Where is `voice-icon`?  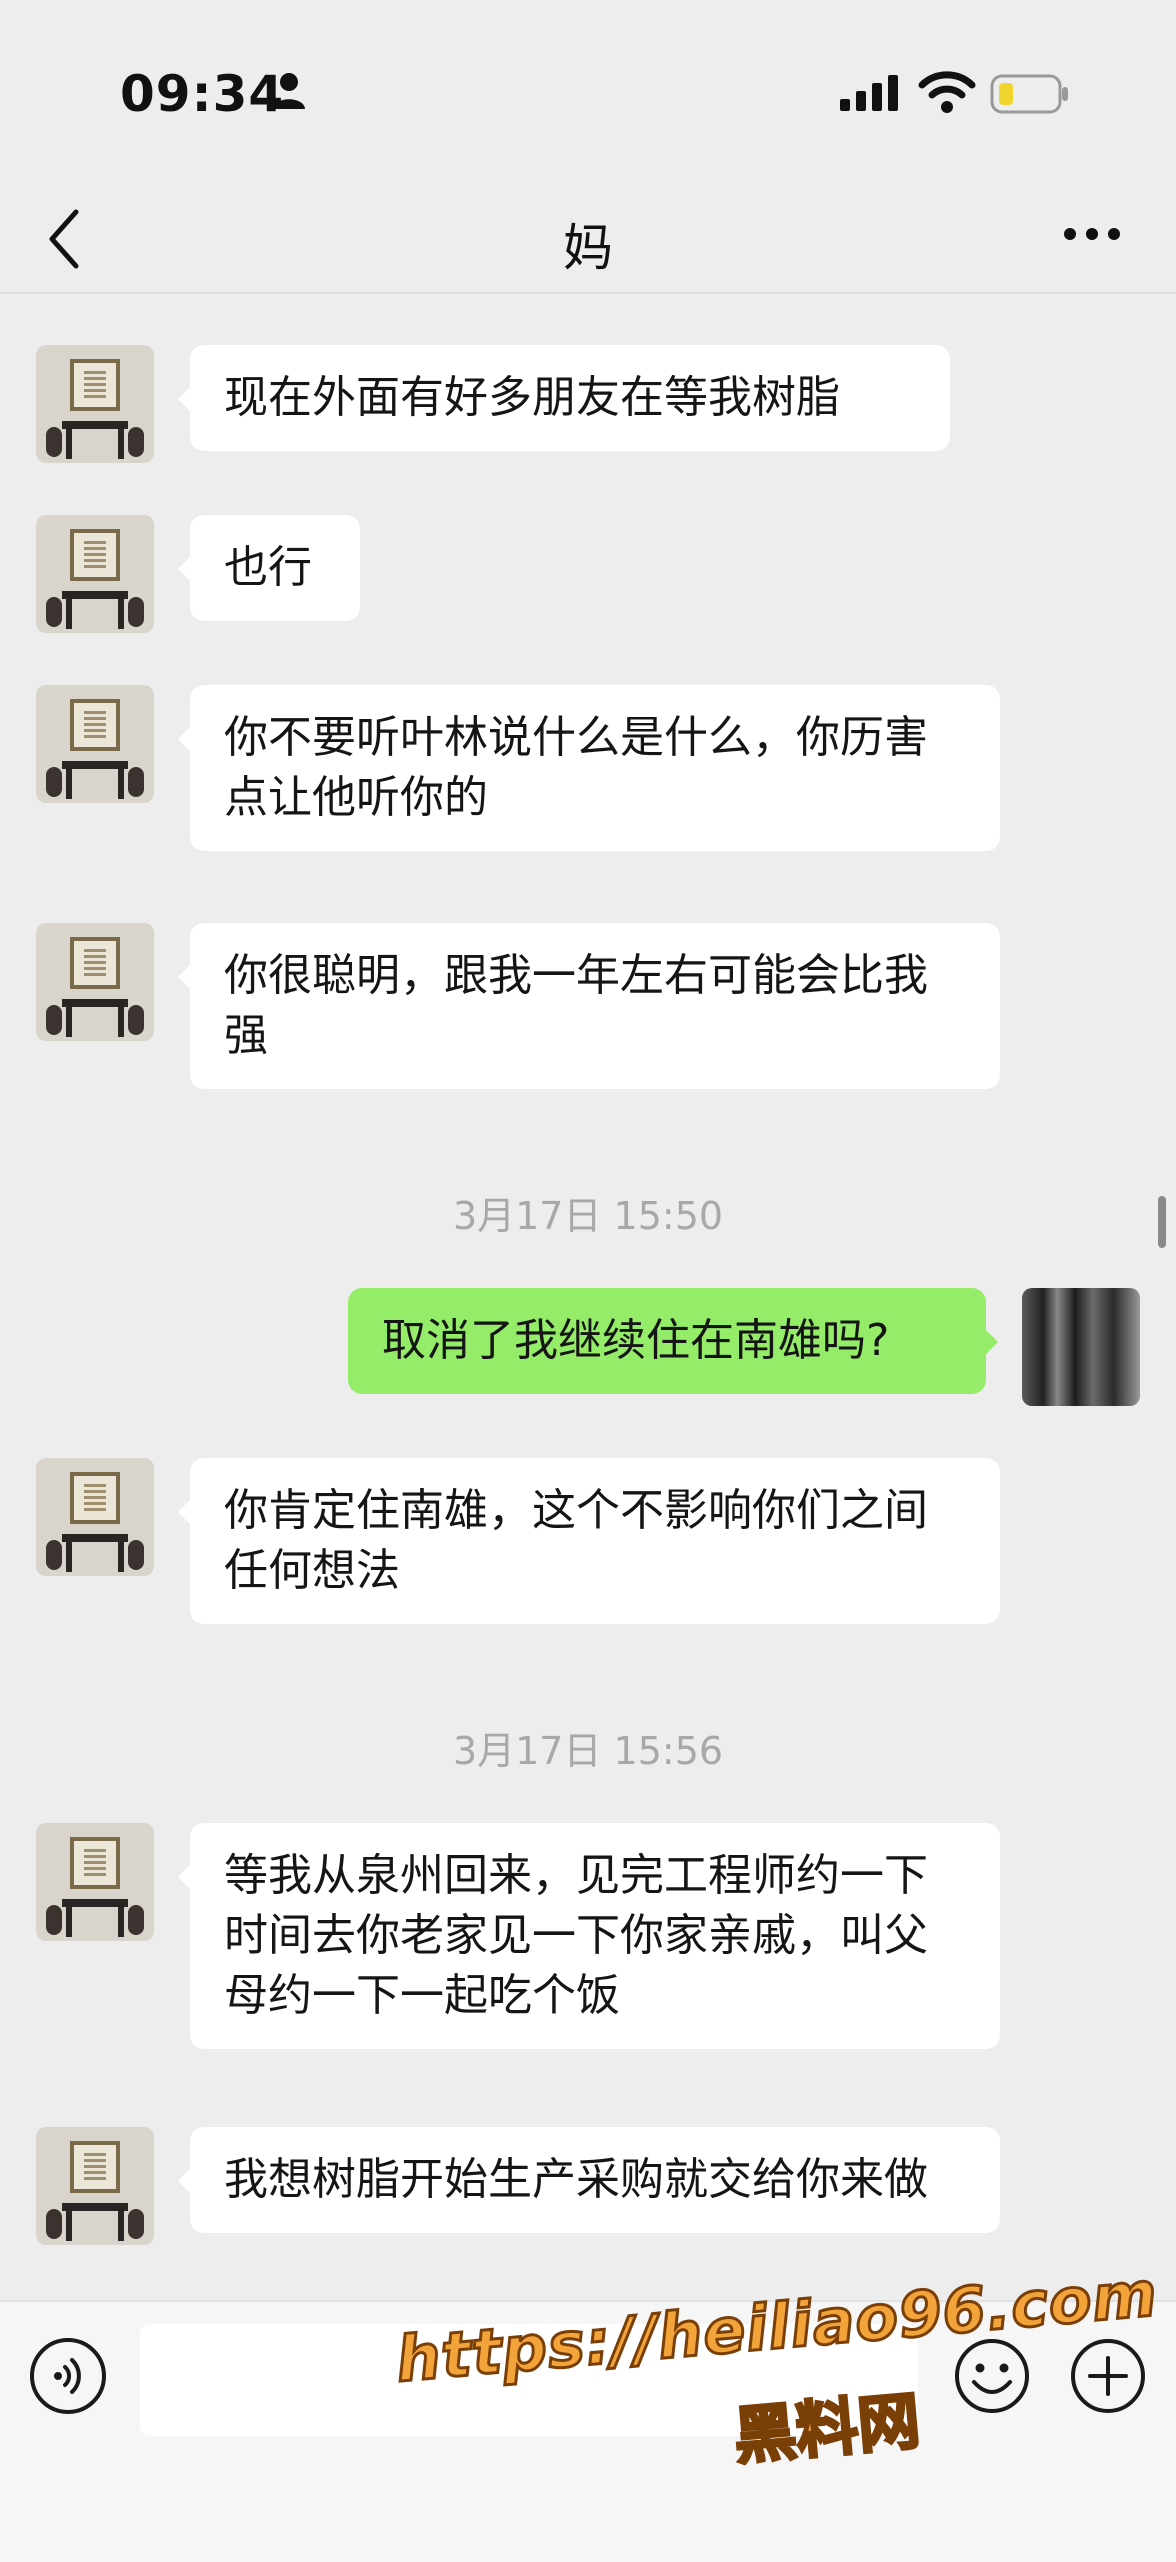
voice-icon is located at coordinates (67, 2376).